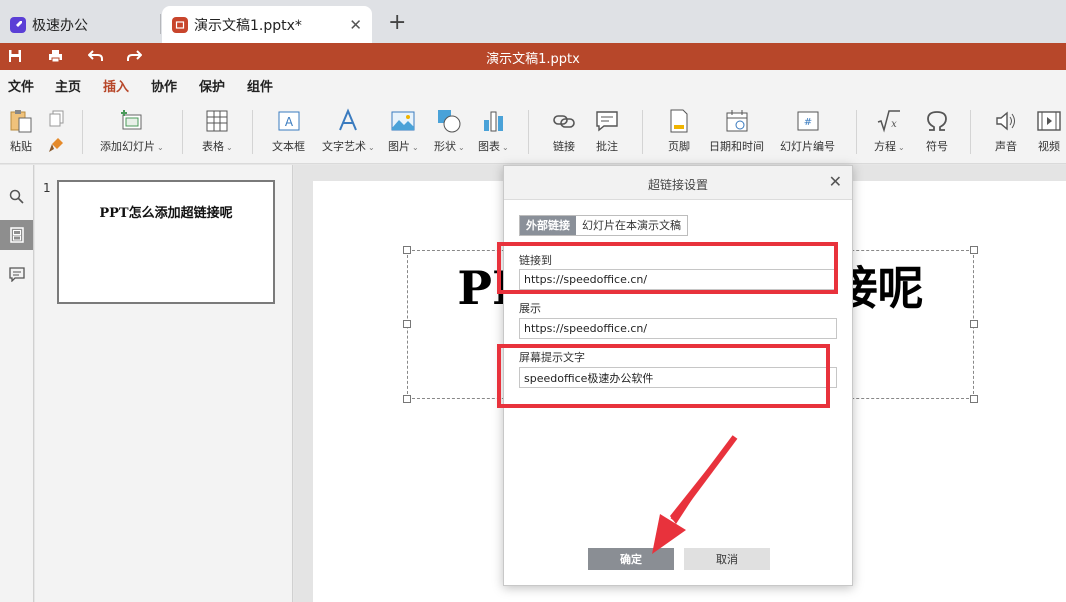 This screenshot has height=602, width=1066. I want to click on browser-tab-speedoffice: 极速办公, so click(80, 24).